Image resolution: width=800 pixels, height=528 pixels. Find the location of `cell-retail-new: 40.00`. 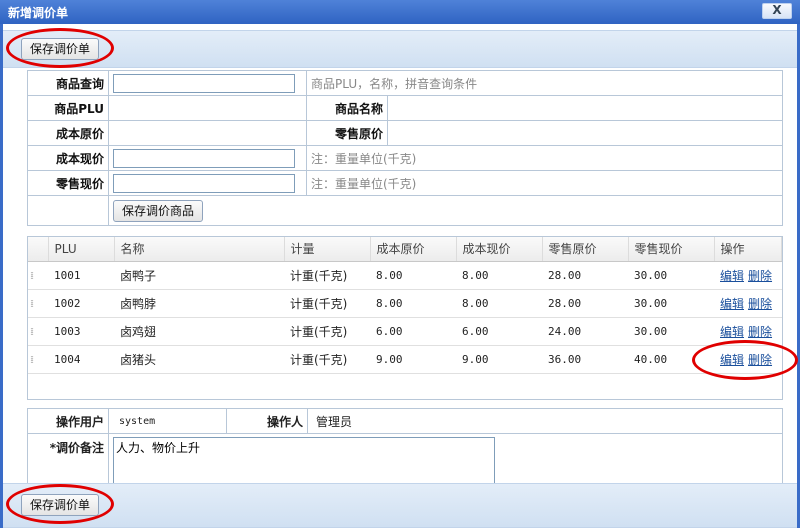

cell-retail-new: 40.00 is located at coordinates (671, 359).